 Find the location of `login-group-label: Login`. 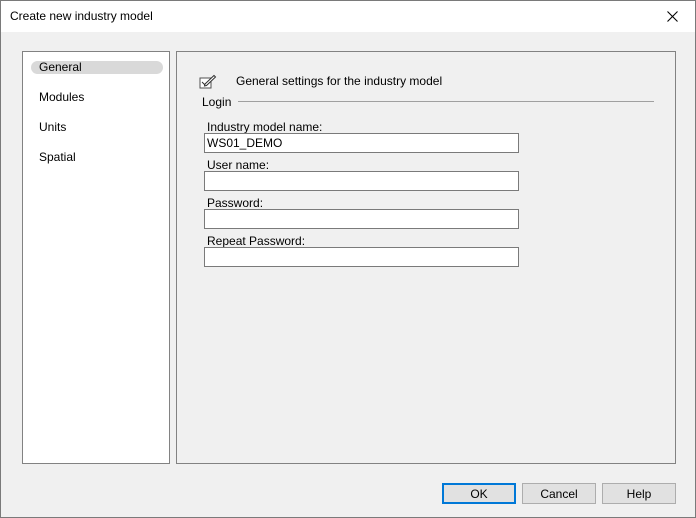

login-group-label: Login is located at coordinates (217, 102).